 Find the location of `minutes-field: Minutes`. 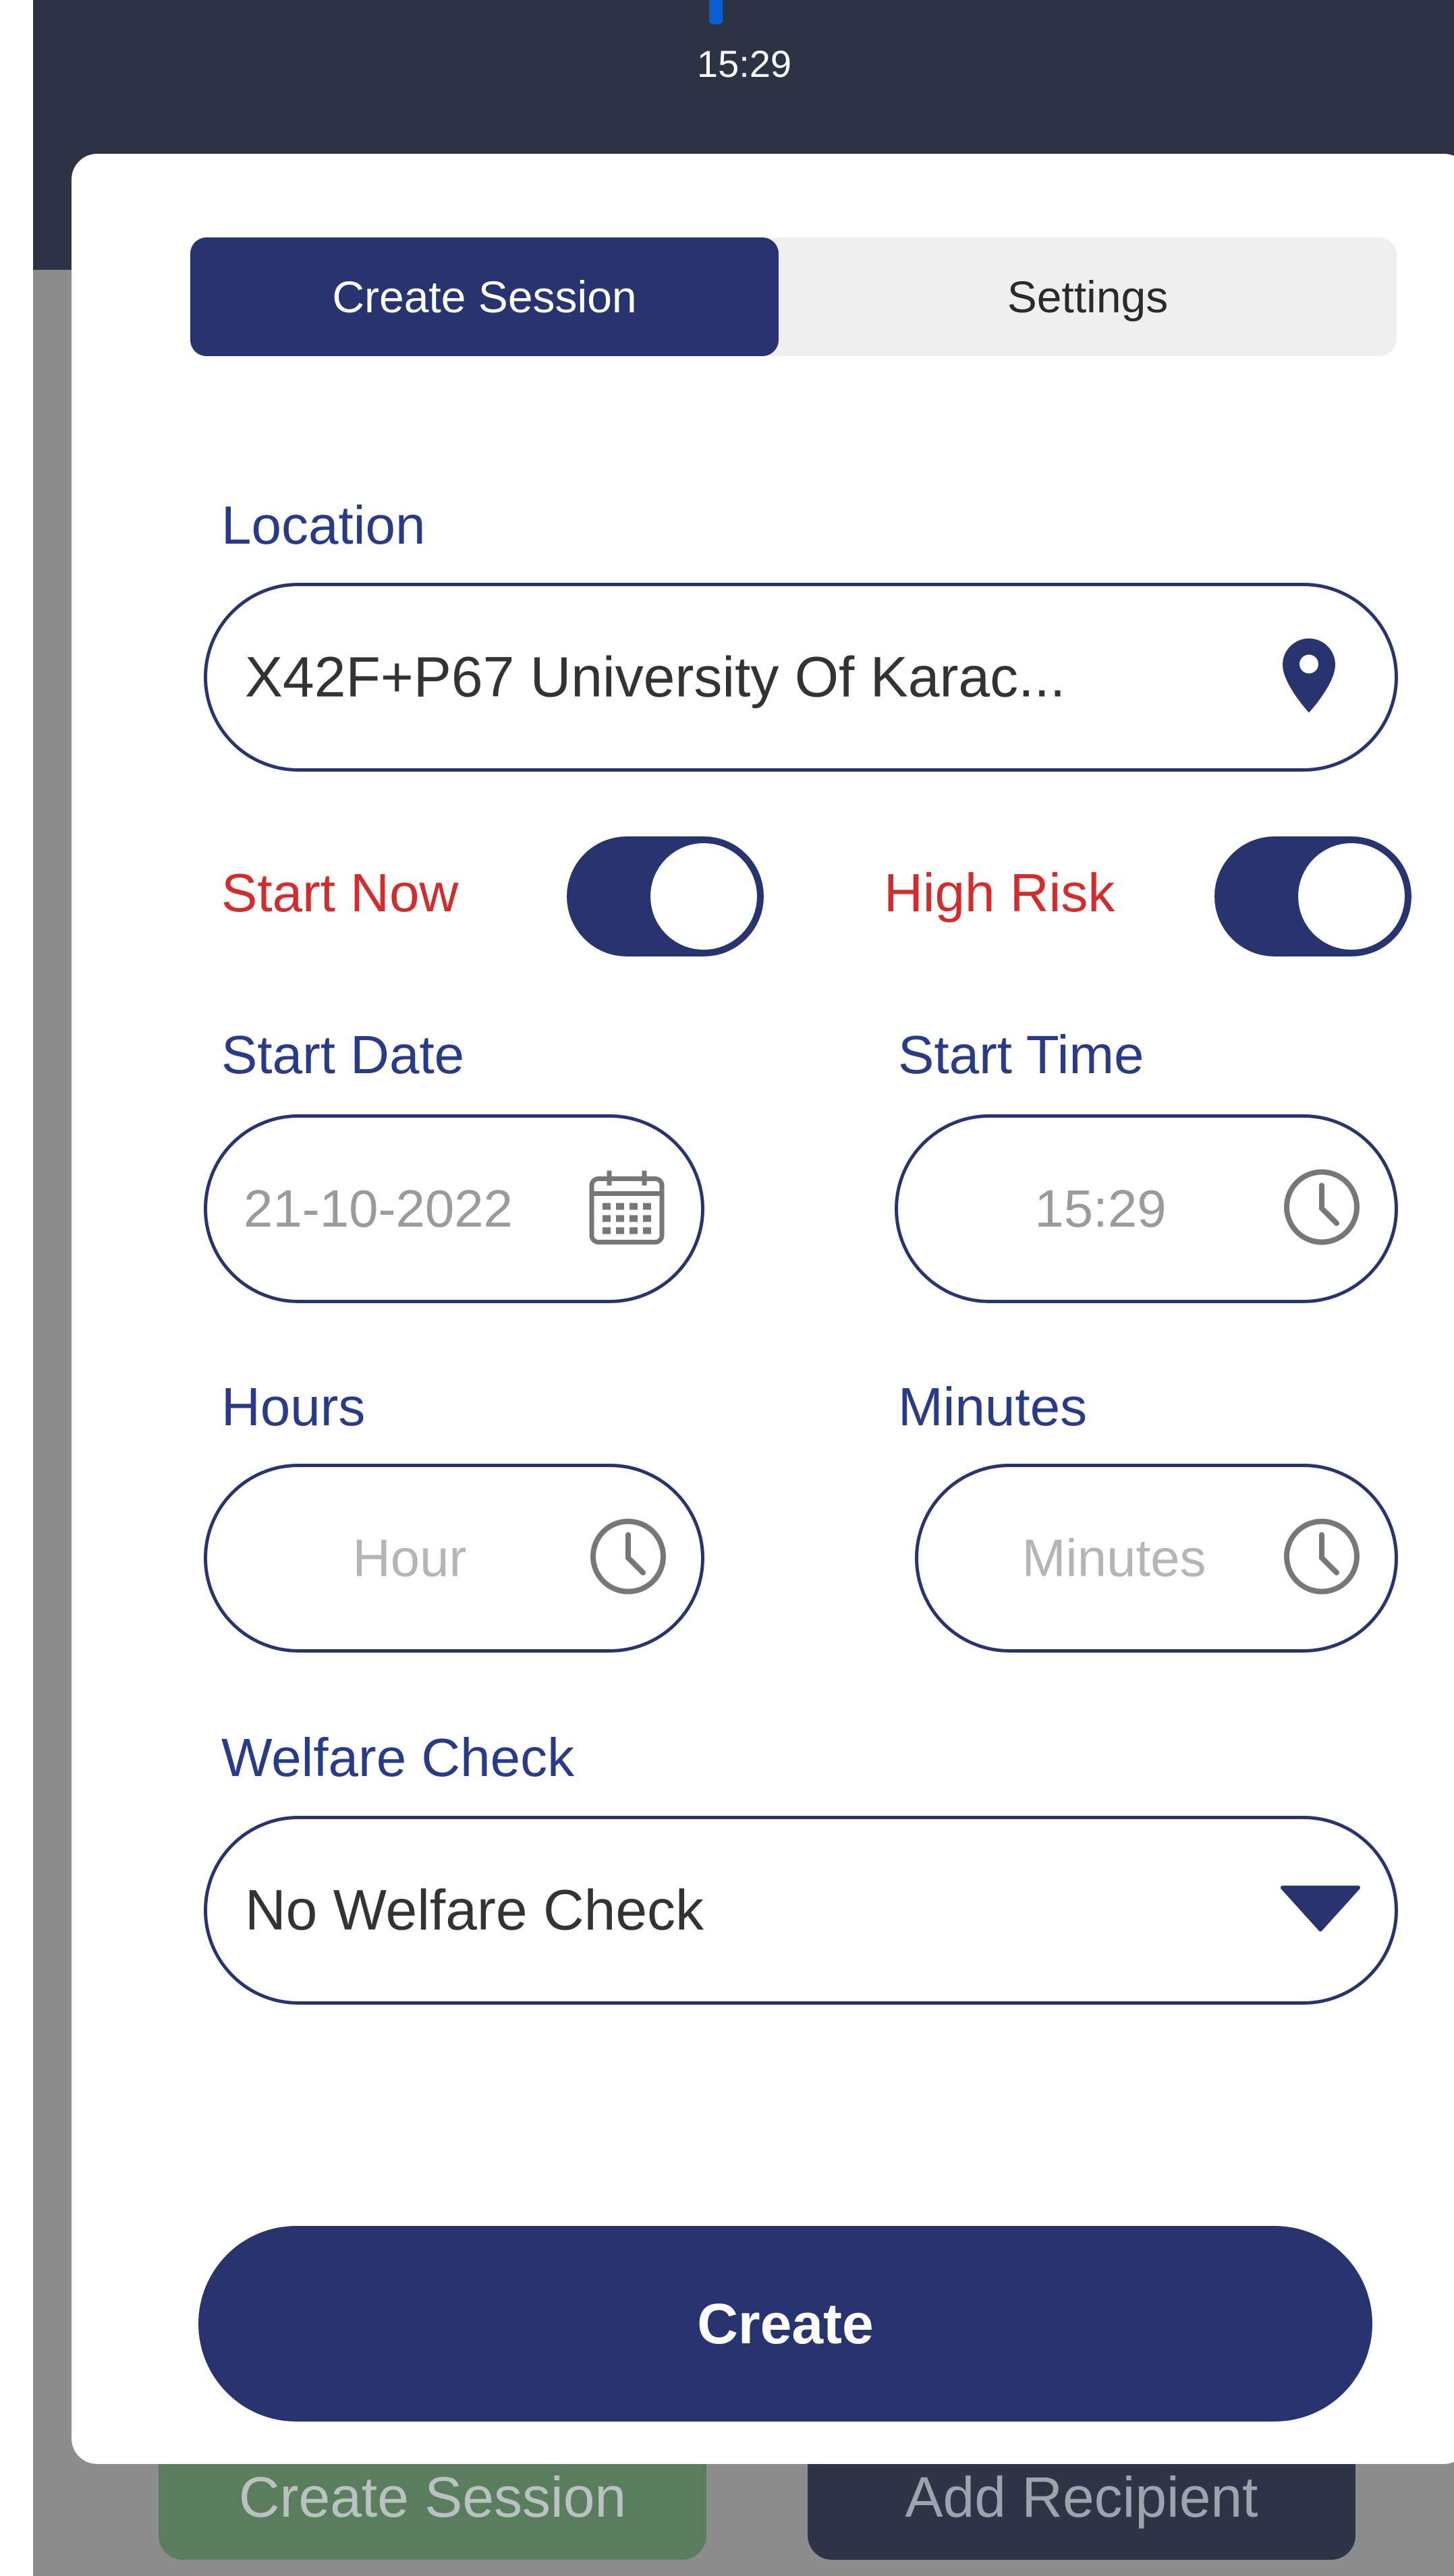

minutes-field: Minutes is located at coordinates (1156, 1558).